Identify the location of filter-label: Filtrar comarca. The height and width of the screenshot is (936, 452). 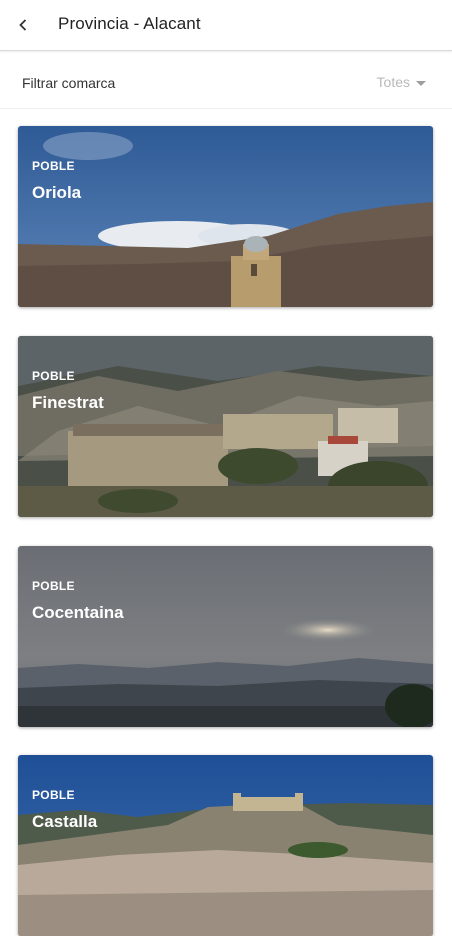
(69, 83).